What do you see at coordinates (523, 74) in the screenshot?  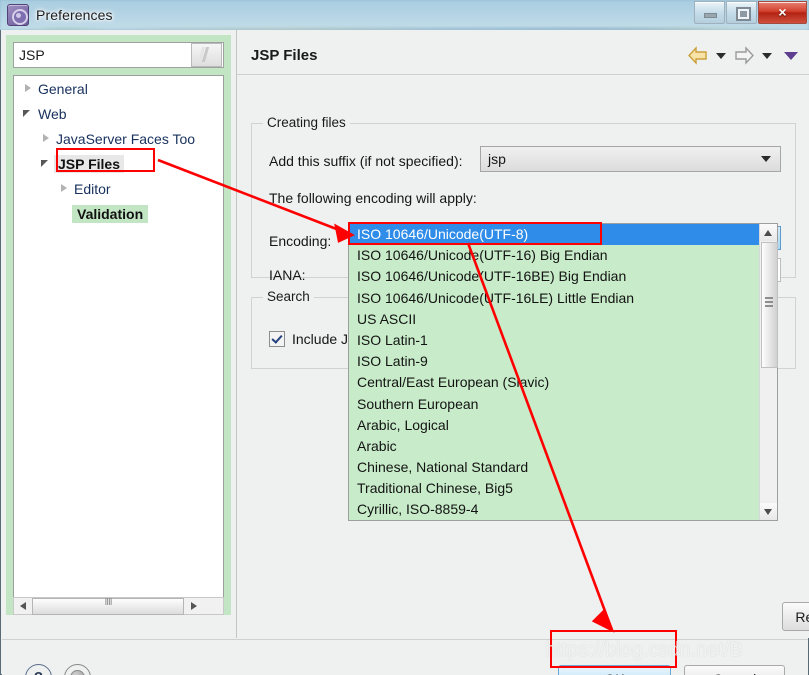 I see `title-divider` at bounding box center [523, 74].